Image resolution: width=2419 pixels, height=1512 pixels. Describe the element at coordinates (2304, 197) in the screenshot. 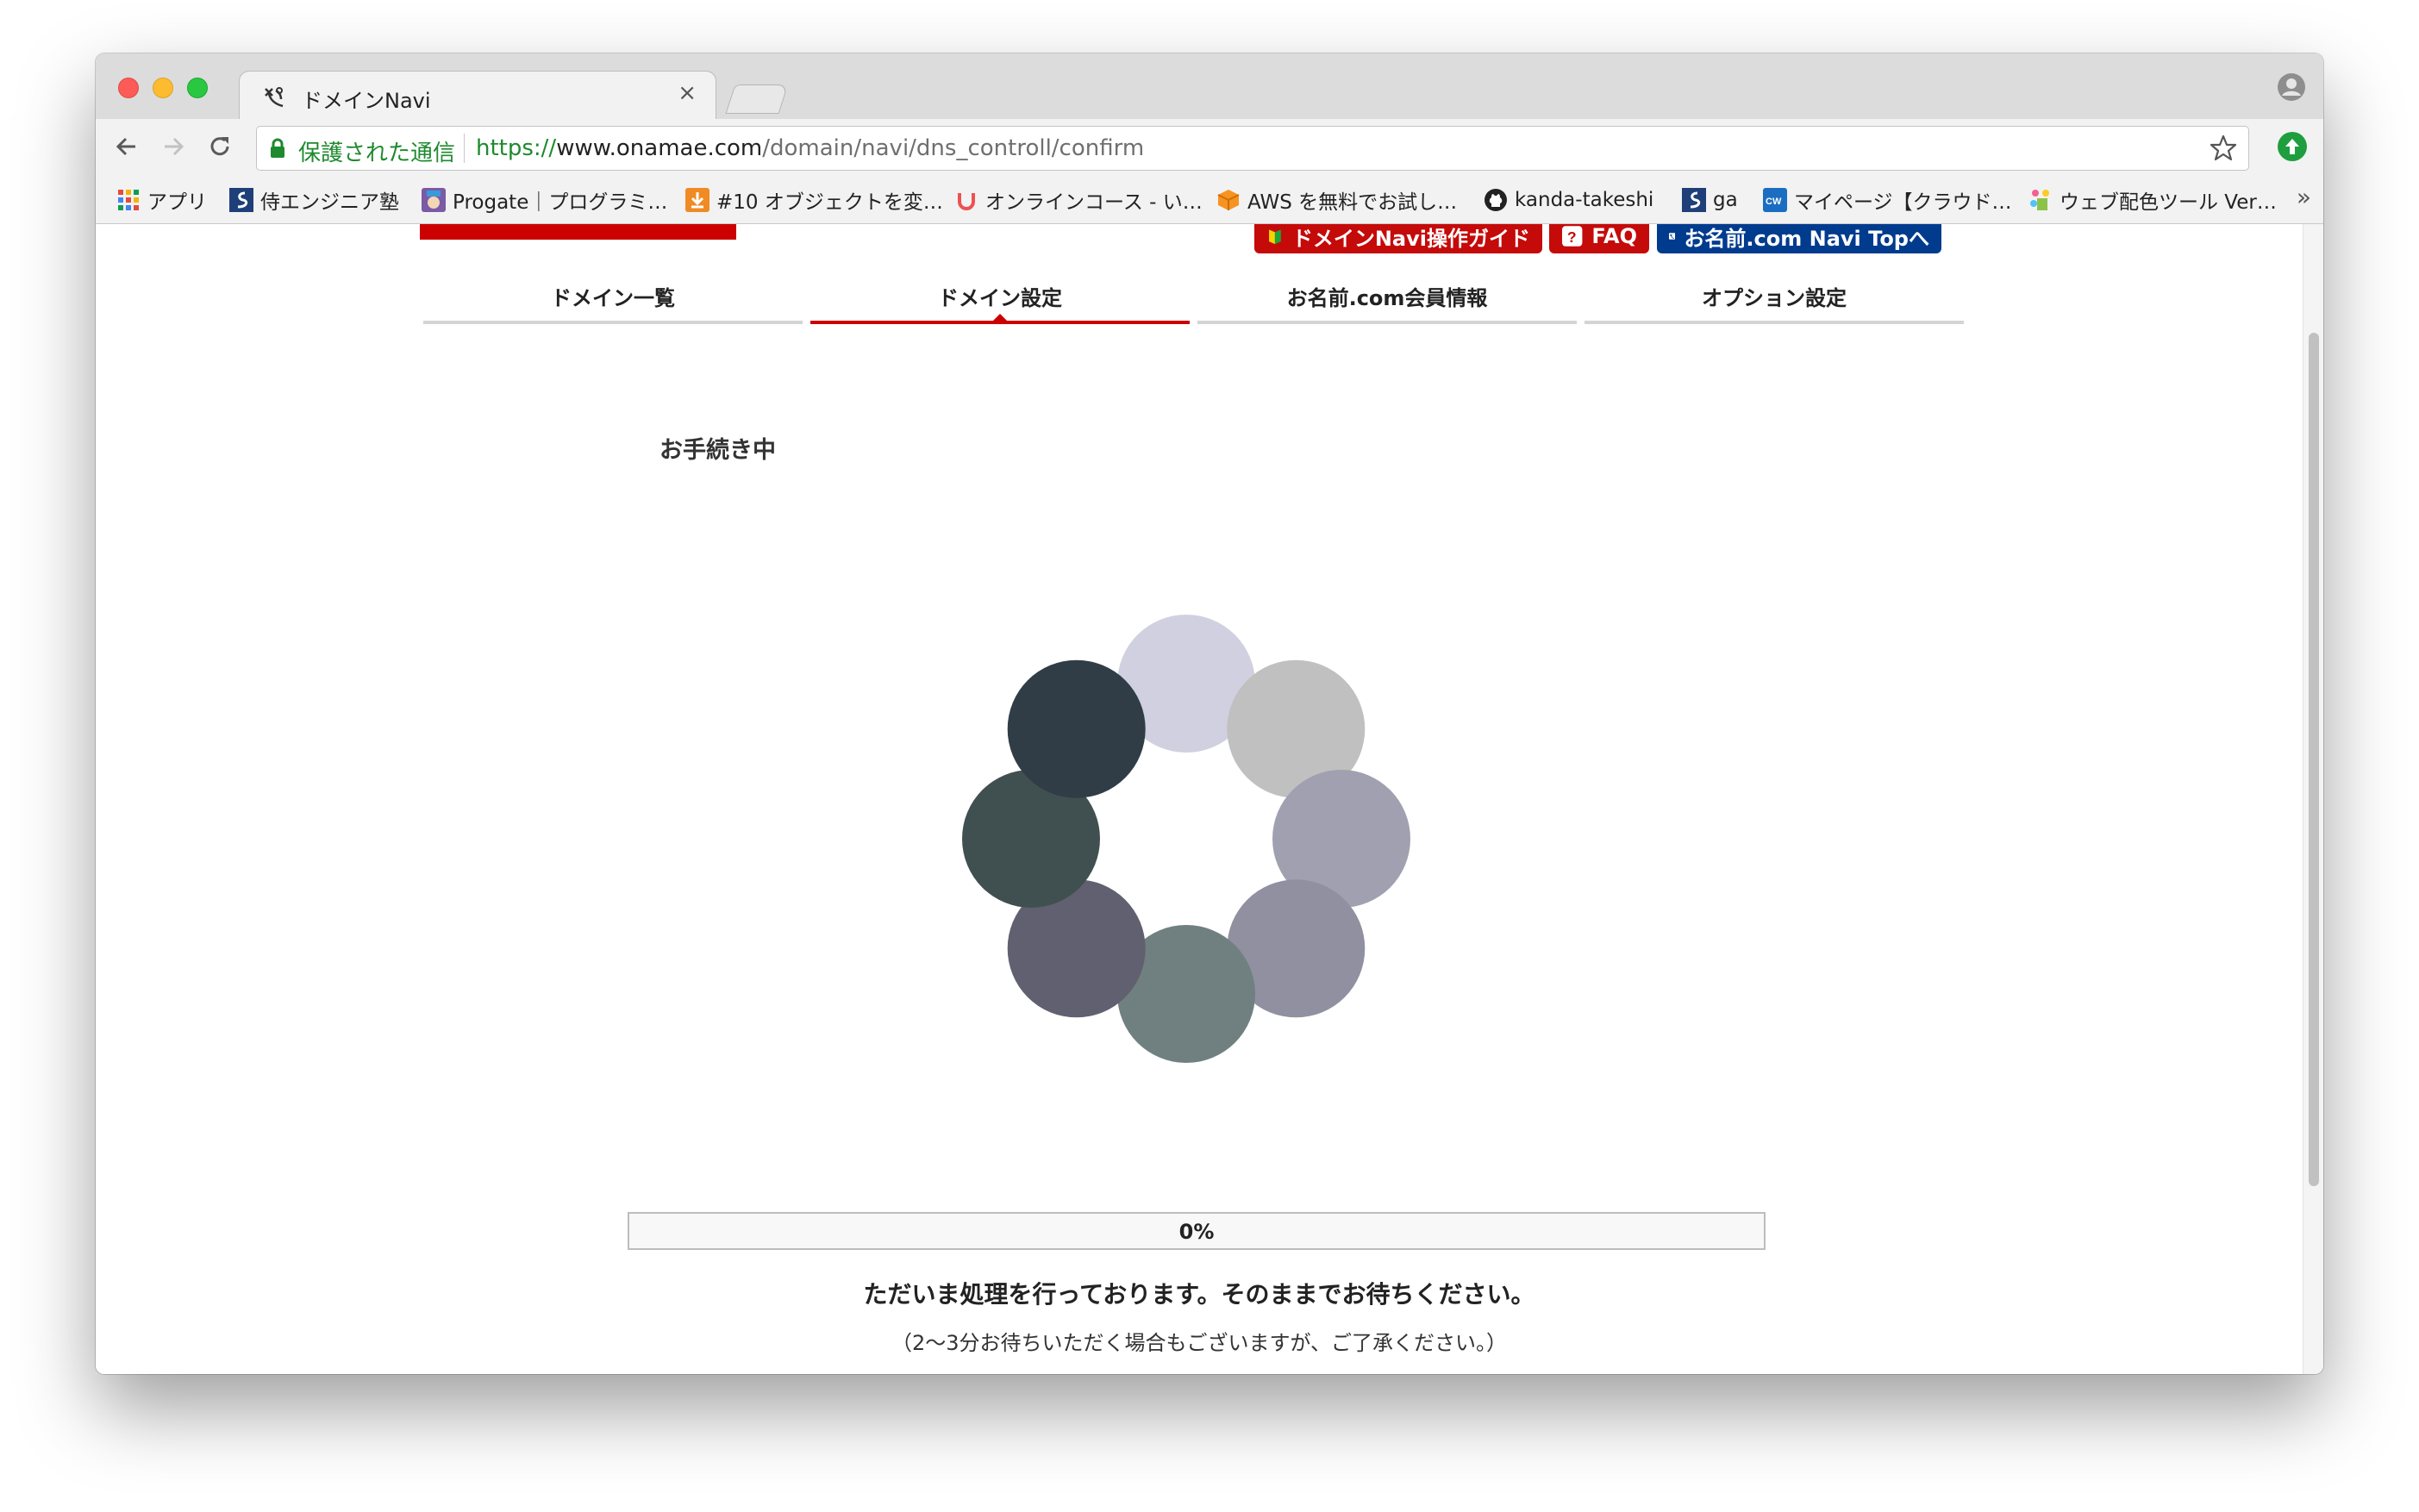

I see `bookmarks-overflow-button: »` at that location.